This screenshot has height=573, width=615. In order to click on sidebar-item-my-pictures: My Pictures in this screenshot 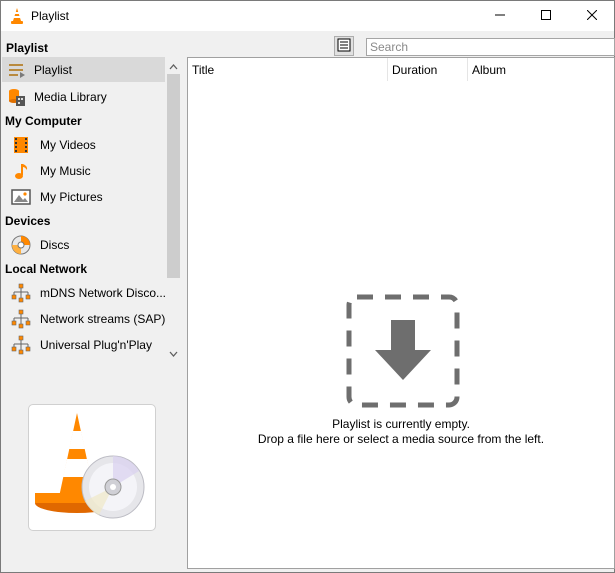, I will do `click(83, 196)`.